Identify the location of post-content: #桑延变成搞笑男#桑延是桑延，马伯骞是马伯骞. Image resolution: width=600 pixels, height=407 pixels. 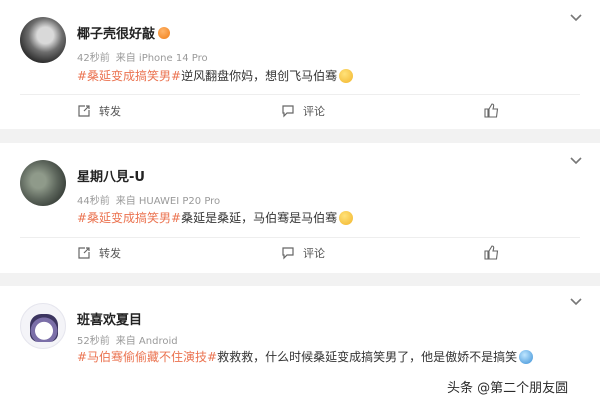
(215, 217).